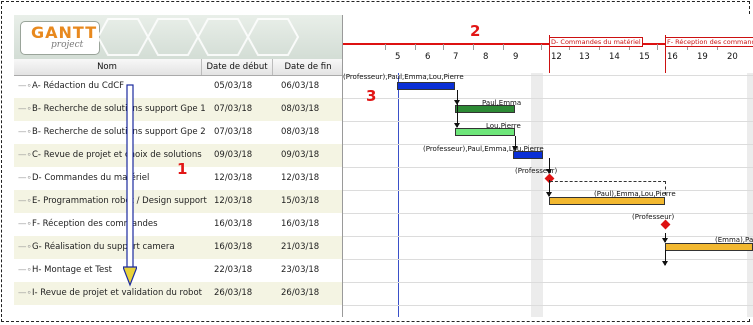 The width and height of the screenshot is (753, 325). Describe the element at coordinates (178, 270) in the screenshot. I see `table-row: —∘ H- Montage et Test 22/03/18 23/03/18` at that location.